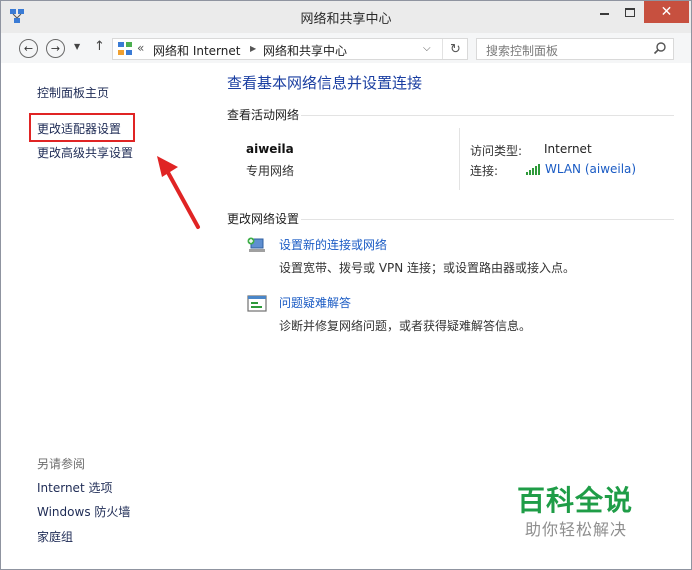 The image size is (692, 570). I want to click on sidebar-link-control-panel-home: 控制面板主页, so click(73, 92).